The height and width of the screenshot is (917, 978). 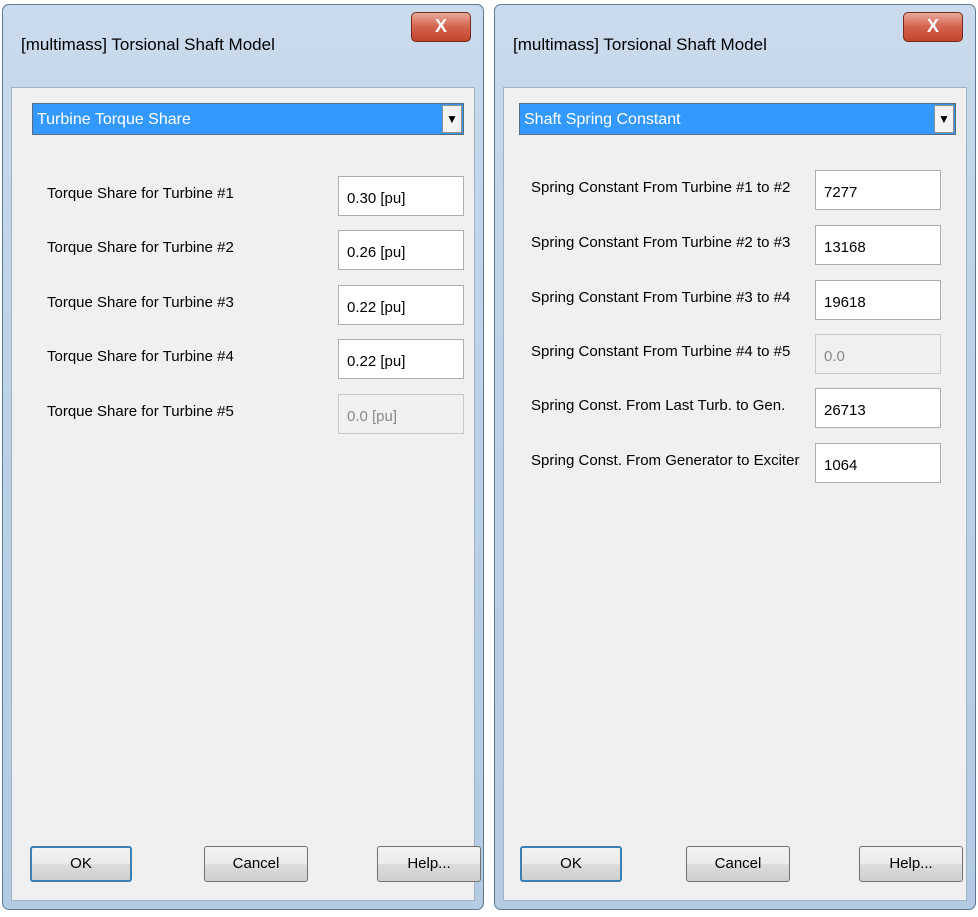 What do you see at coordinates (878, 463) in the screenshot?
I see `parameter-input: 1064` at bounding box center [878, 463].